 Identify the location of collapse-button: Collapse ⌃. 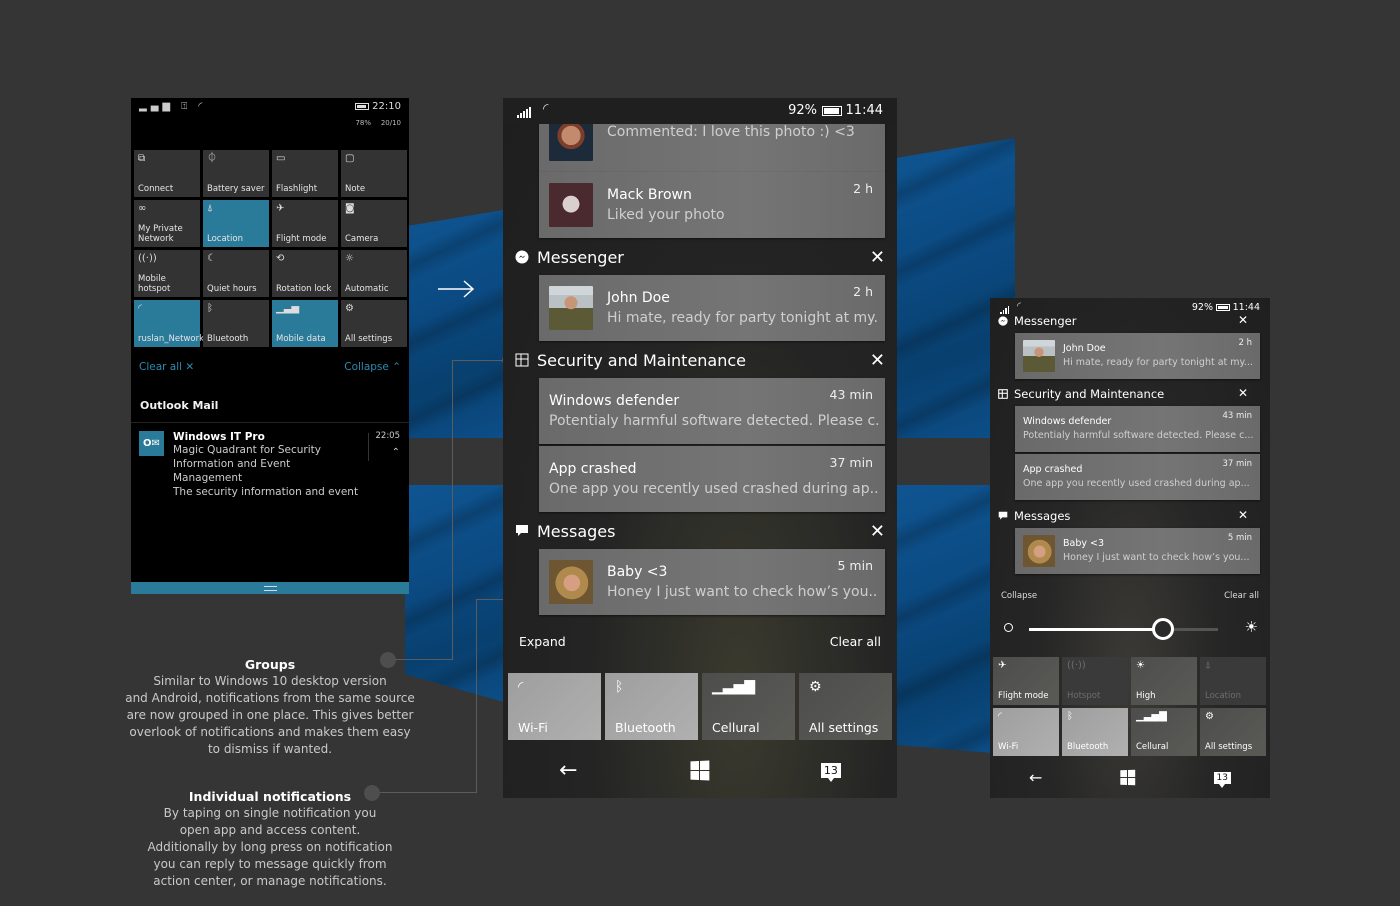
(372, 367).